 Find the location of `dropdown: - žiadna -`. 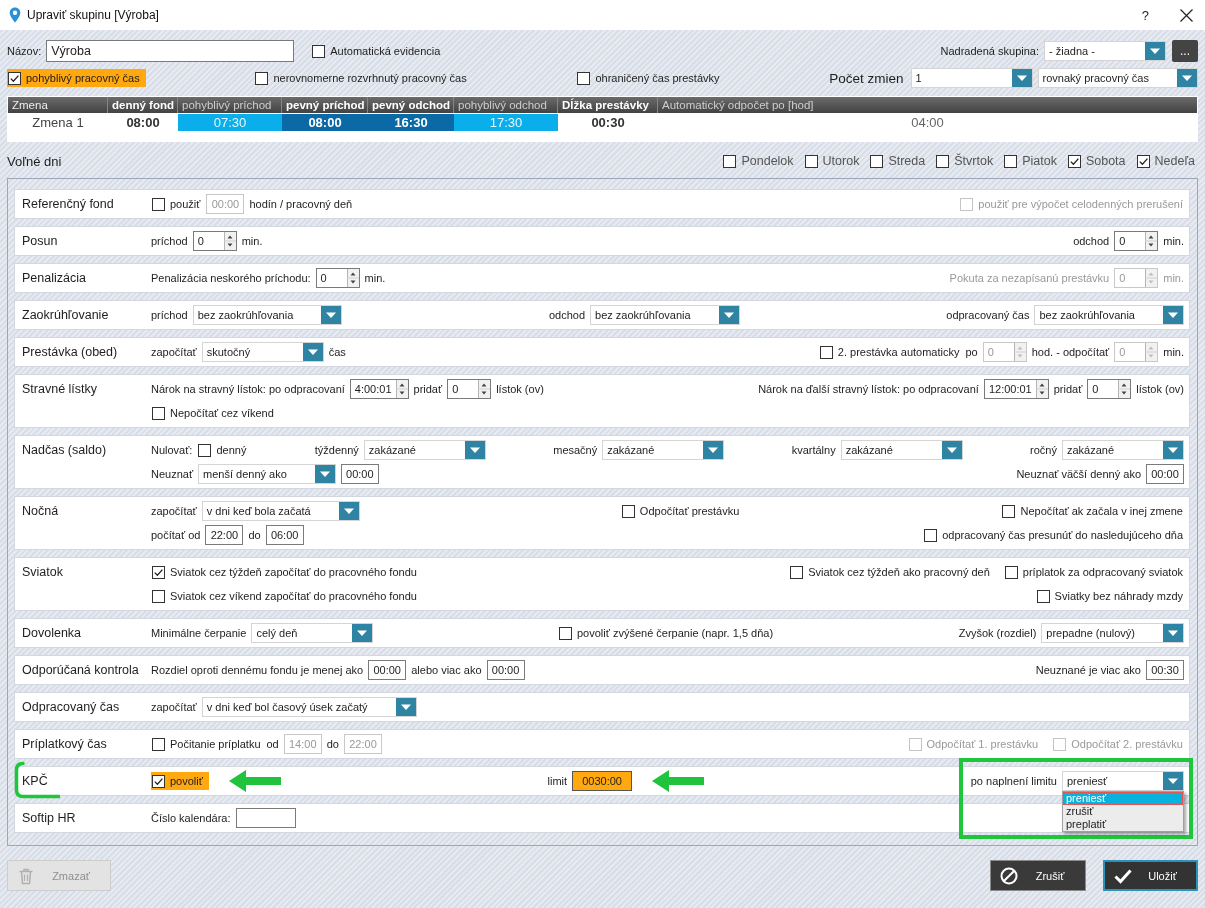

dropdown: - žiadna - is located at coordinates (1105, 51).